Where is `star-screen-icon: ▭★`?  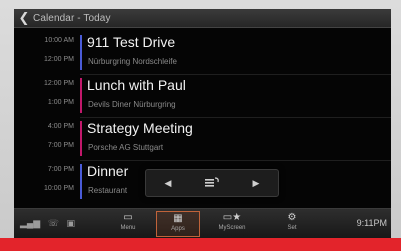 star-screen-icon: ▭★ is located at coordinates (232, 217).